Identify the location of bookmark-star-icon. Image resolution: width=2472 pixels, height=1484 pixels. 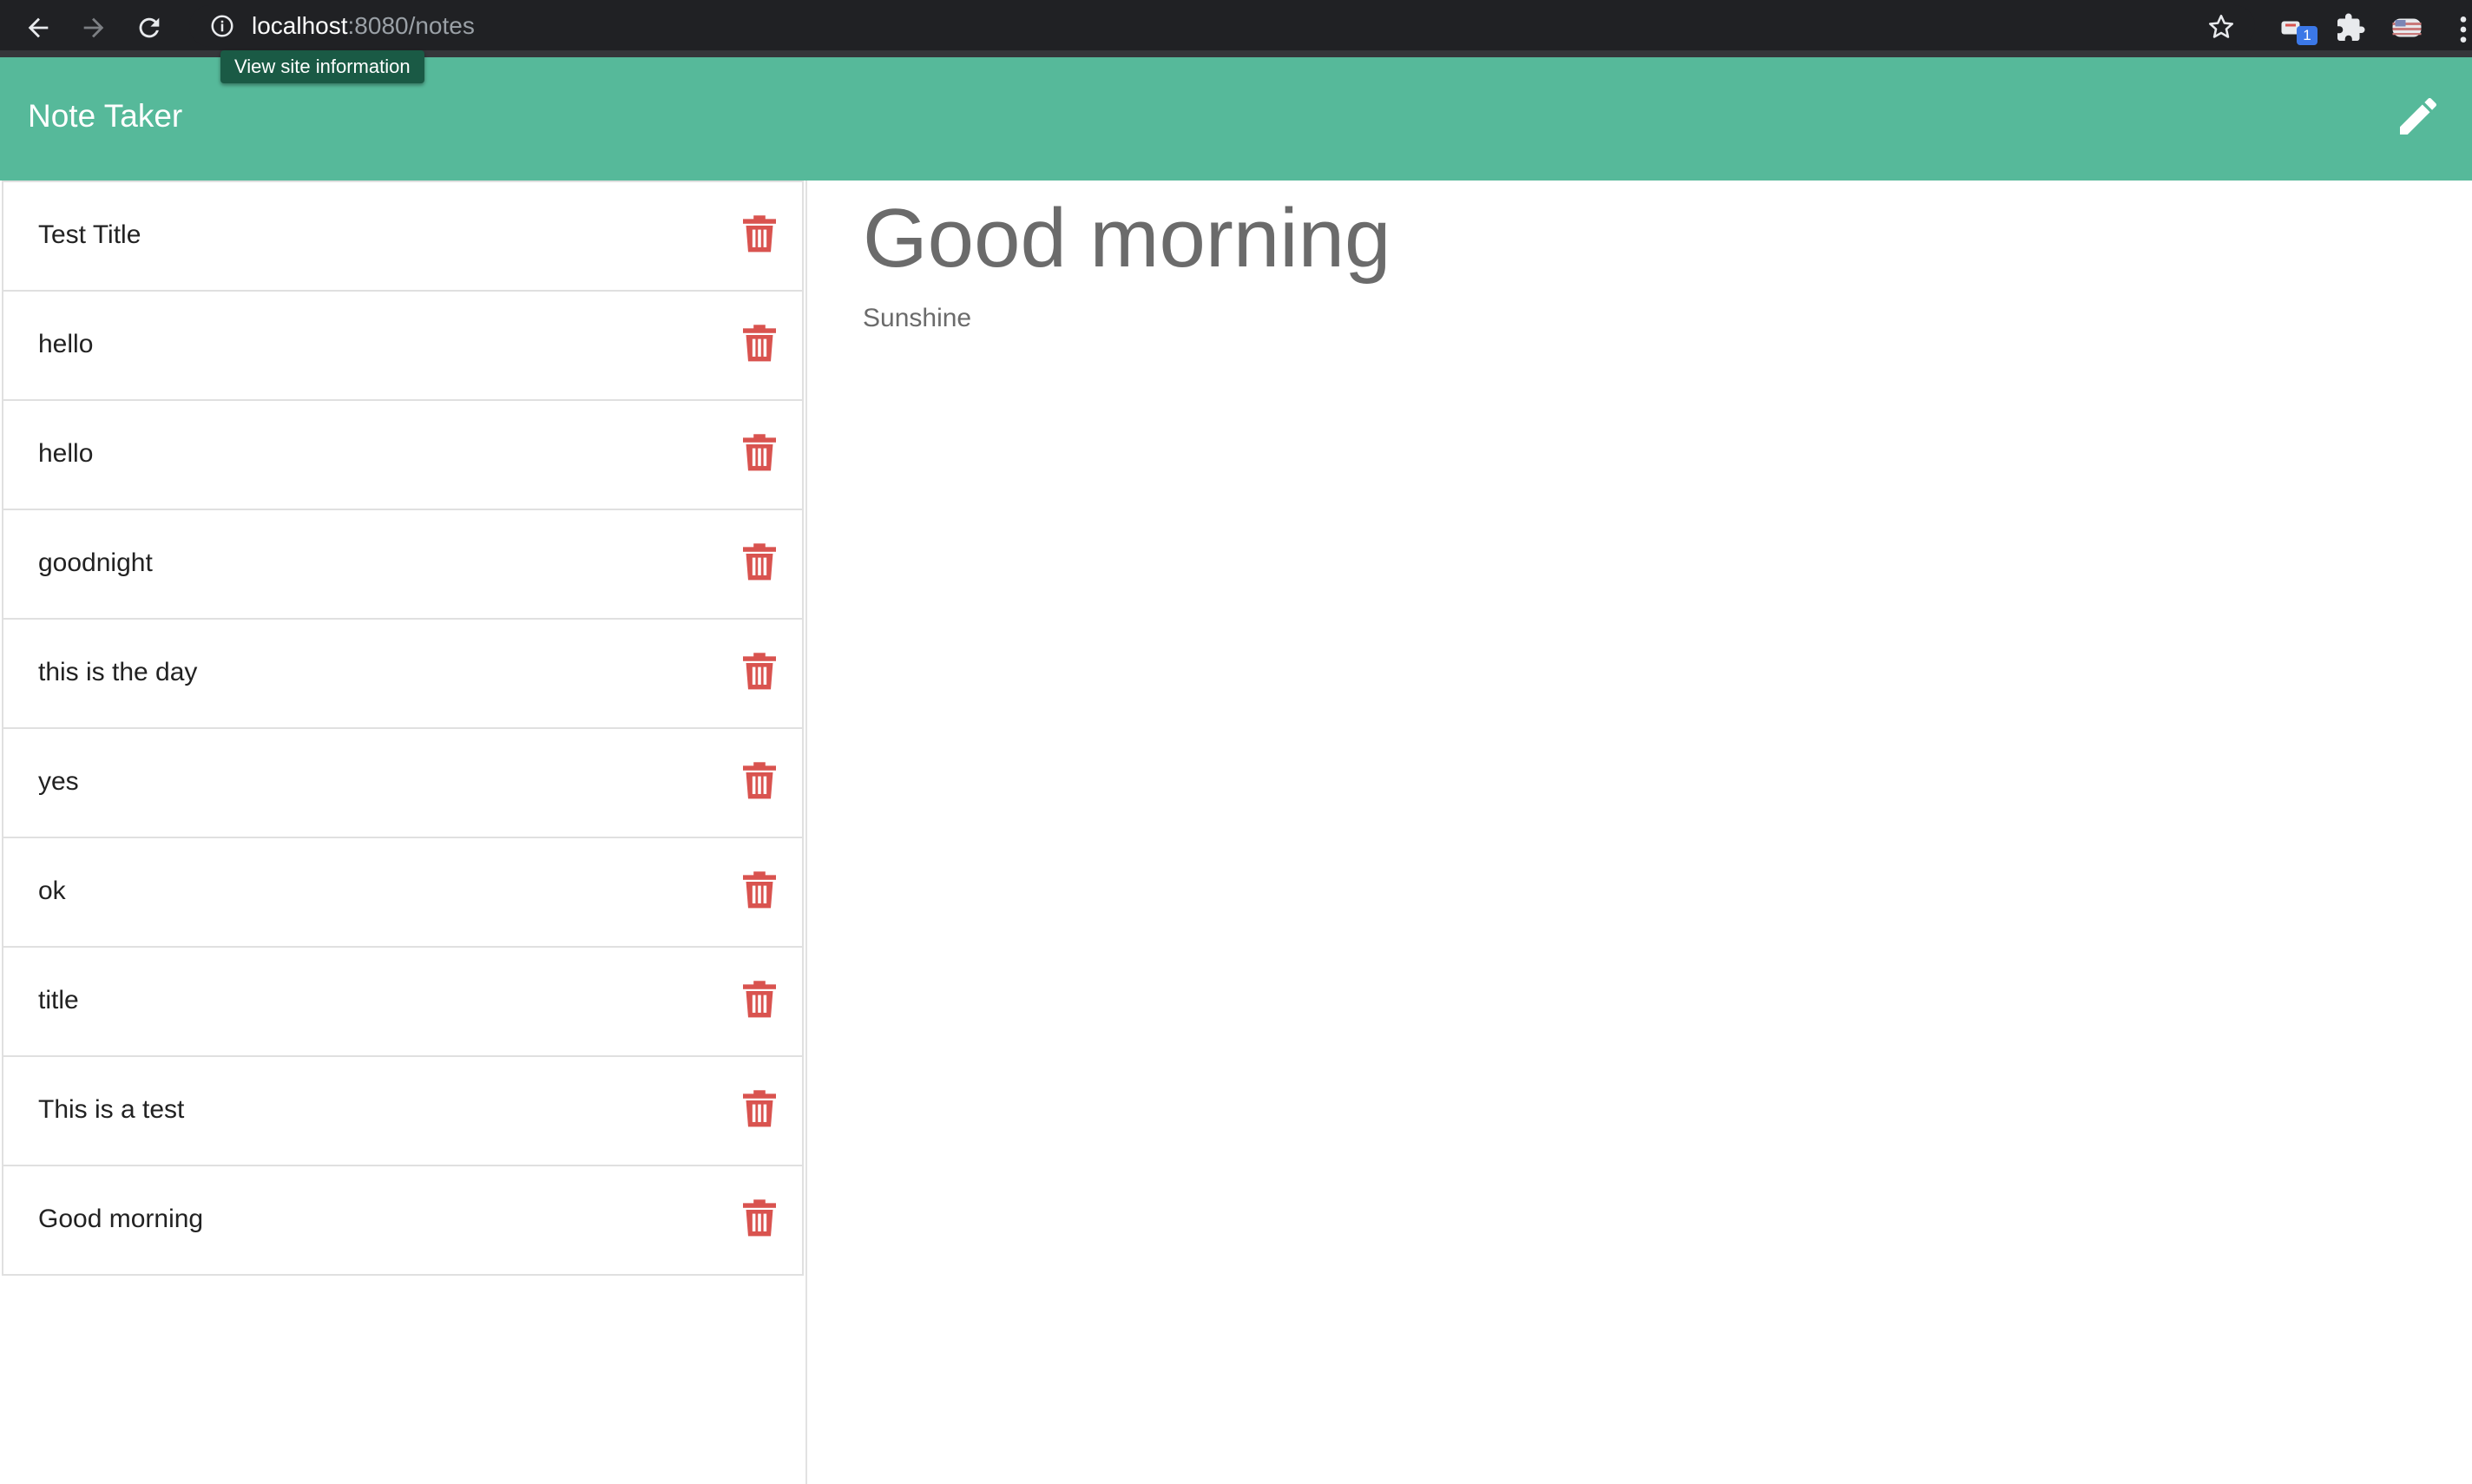
(2221, 27).